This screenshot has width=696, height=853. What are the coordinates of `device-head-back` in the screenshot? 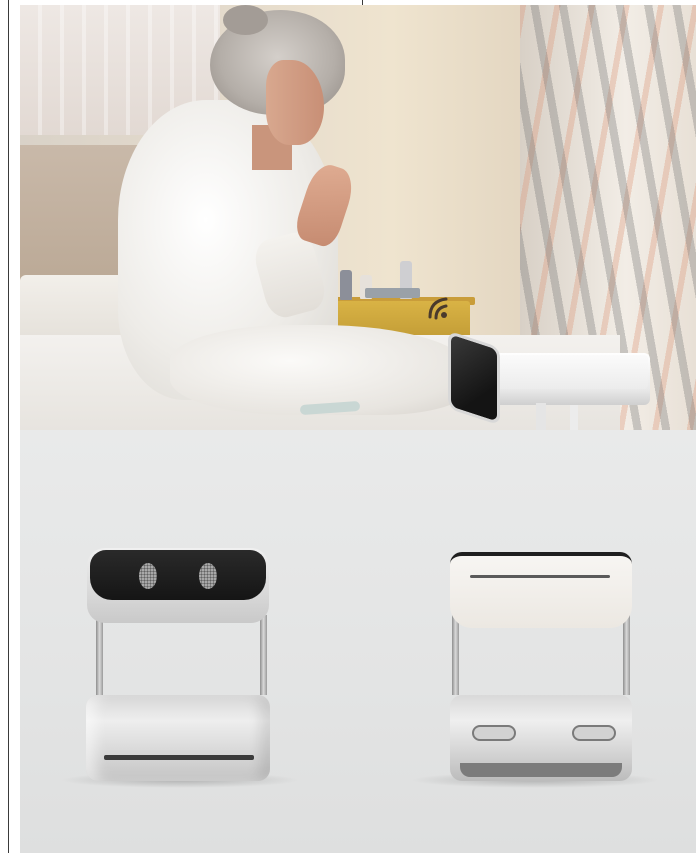 It's located at (541, 590).